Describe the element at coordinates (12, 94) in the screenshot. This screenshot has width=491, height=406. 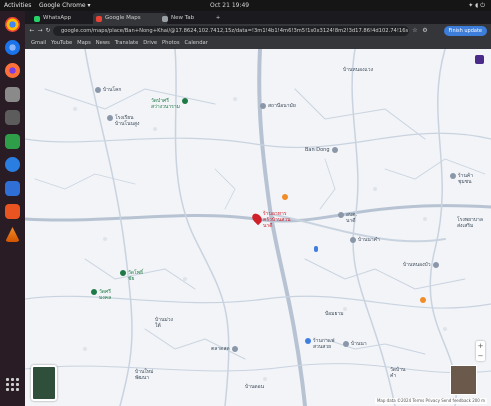
I see `files-icon` at that location.